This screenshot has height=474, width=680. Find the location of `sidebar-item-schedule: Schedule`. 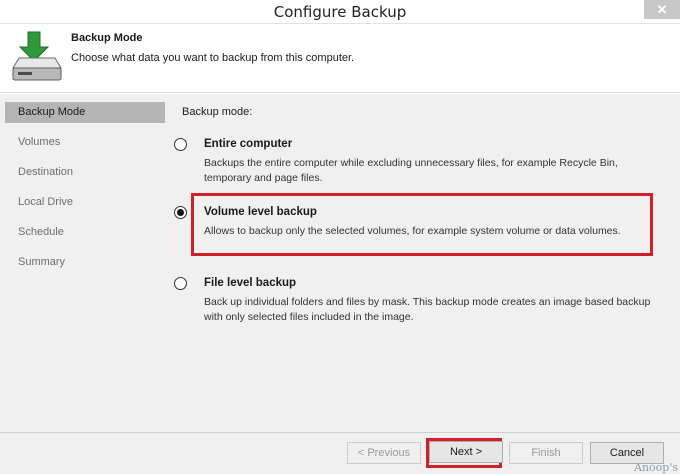

sidebar-item-schedule: Schedule is located at coordinates (85, 232).